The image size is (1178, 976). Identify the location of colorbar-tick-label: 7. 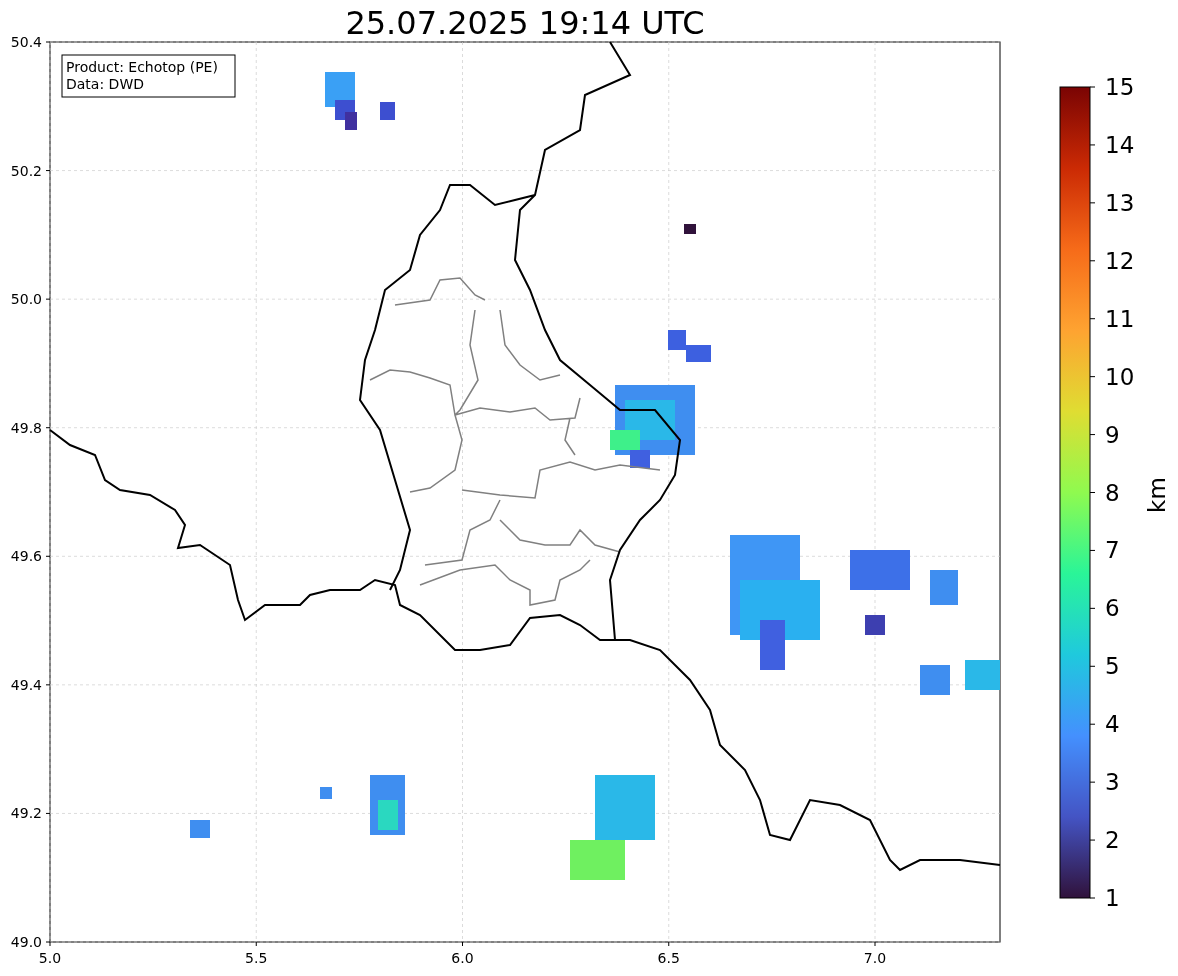
(1112, 550).